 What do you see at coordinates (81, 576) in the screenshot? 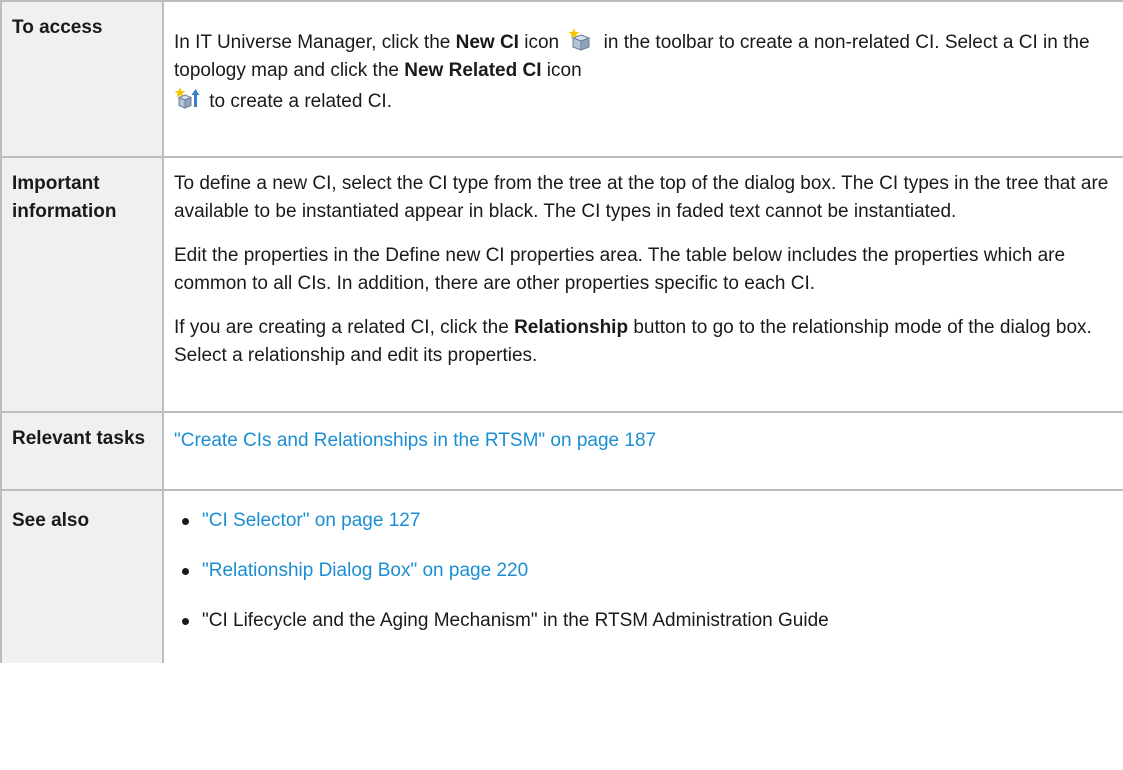
I see `row-label-see-also: See also` at bounding box center [81, 576].